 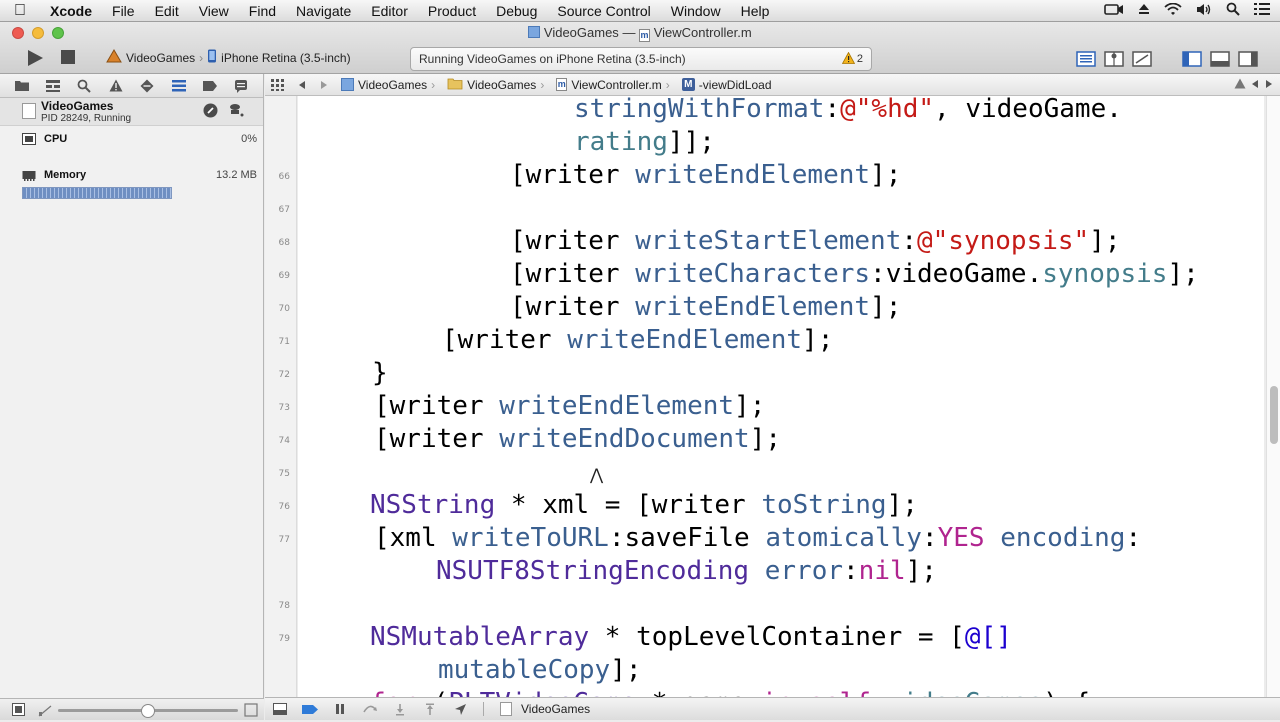 I want to click on menu-view: View, so click(x=214, y=11).